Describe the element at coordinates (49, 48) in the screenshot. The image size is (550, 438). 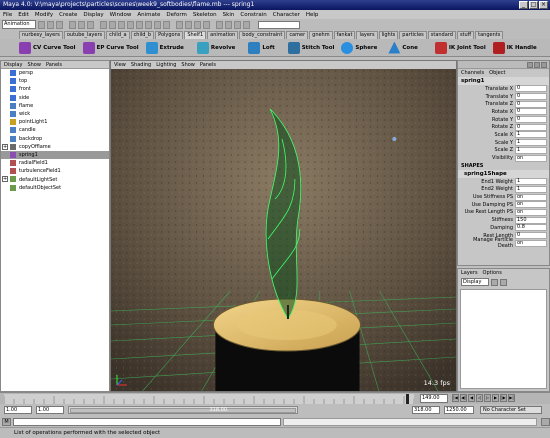
I see `cv-curve-tool-button: CV Curve Tool` at that location.